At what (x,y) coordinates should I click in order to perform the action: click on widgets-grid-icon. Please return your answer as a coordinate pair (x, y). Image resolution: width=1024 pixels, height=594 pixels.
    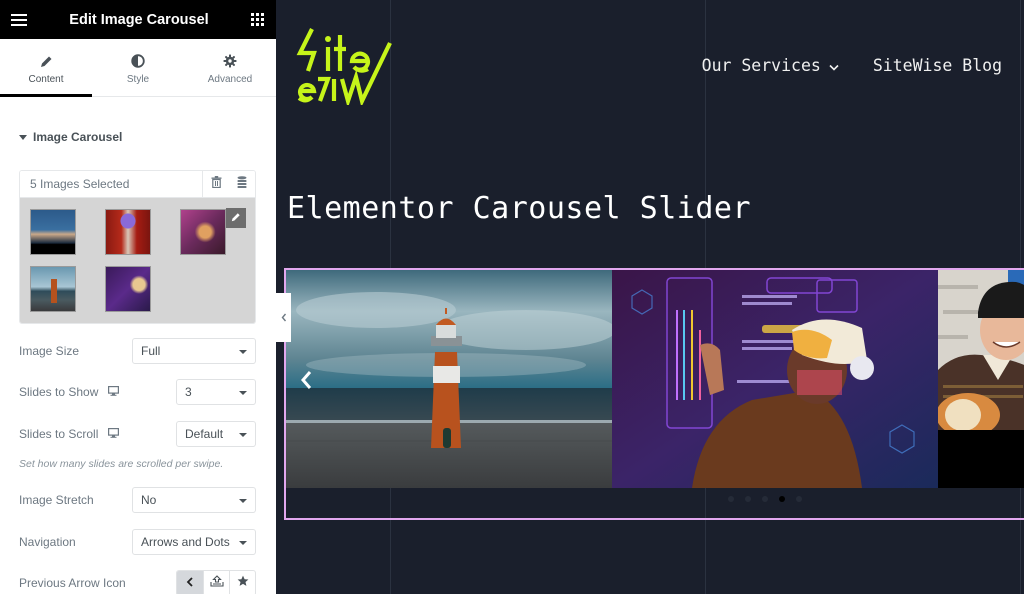
    Looking at the image, I should click on (257, 19).